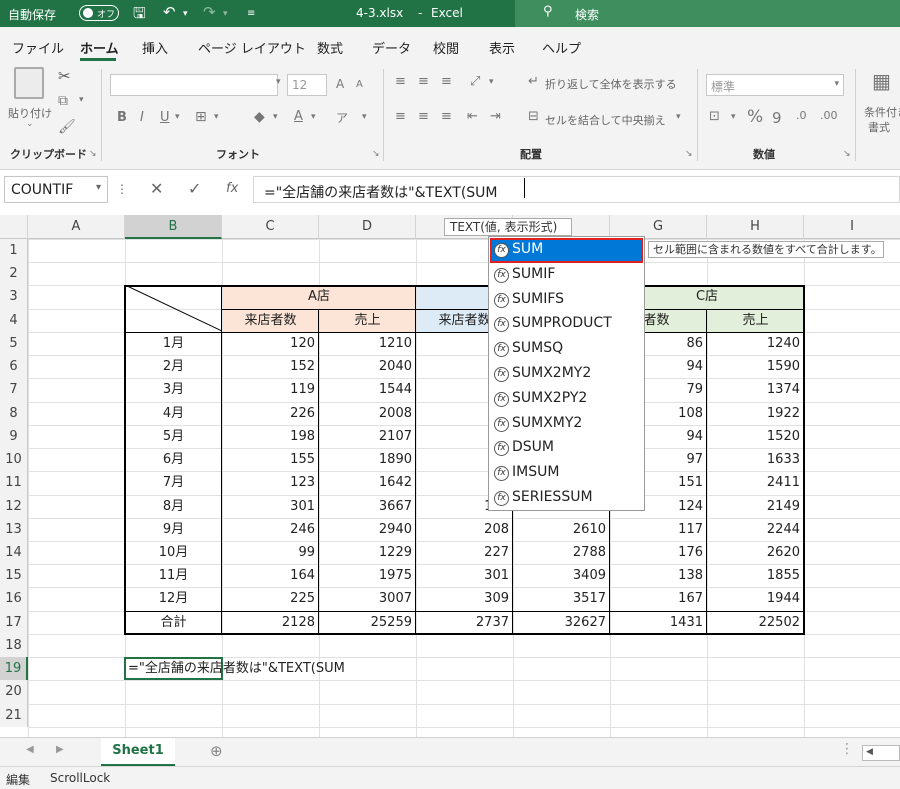  I want to click on copy-icon: ⧉, so click(63, 101).